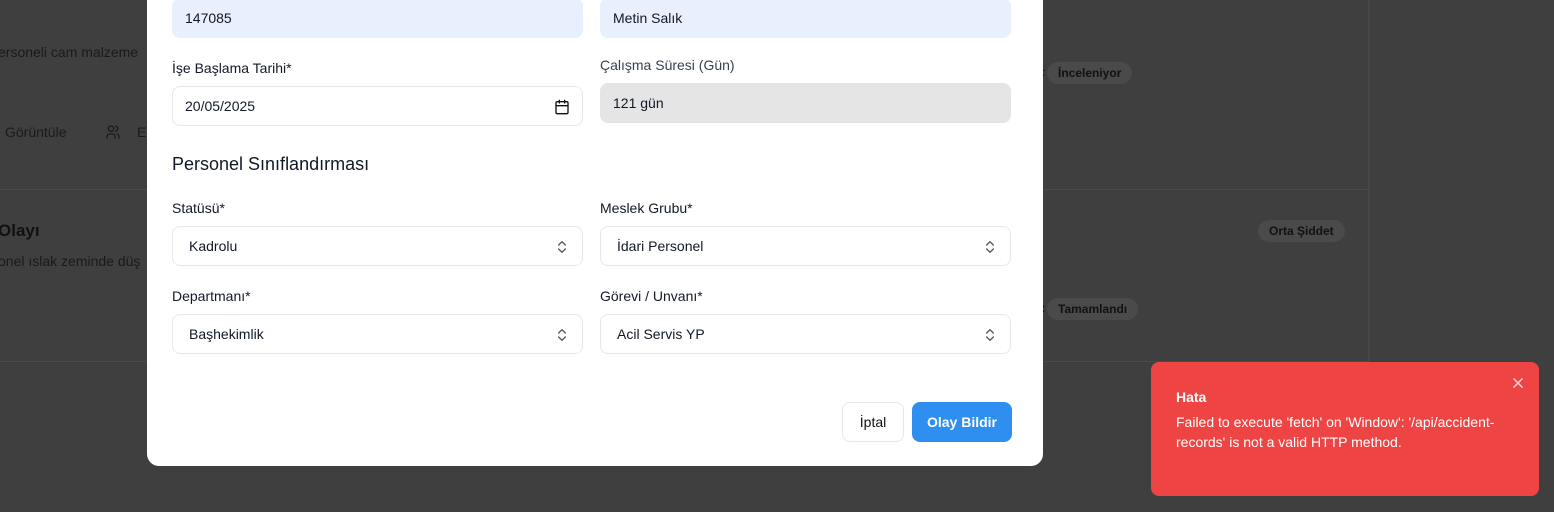  What do you see at coordinates (20, 230) in the screenshot?
I see `incident-title: Olayı` at bounding box center [20, 230].